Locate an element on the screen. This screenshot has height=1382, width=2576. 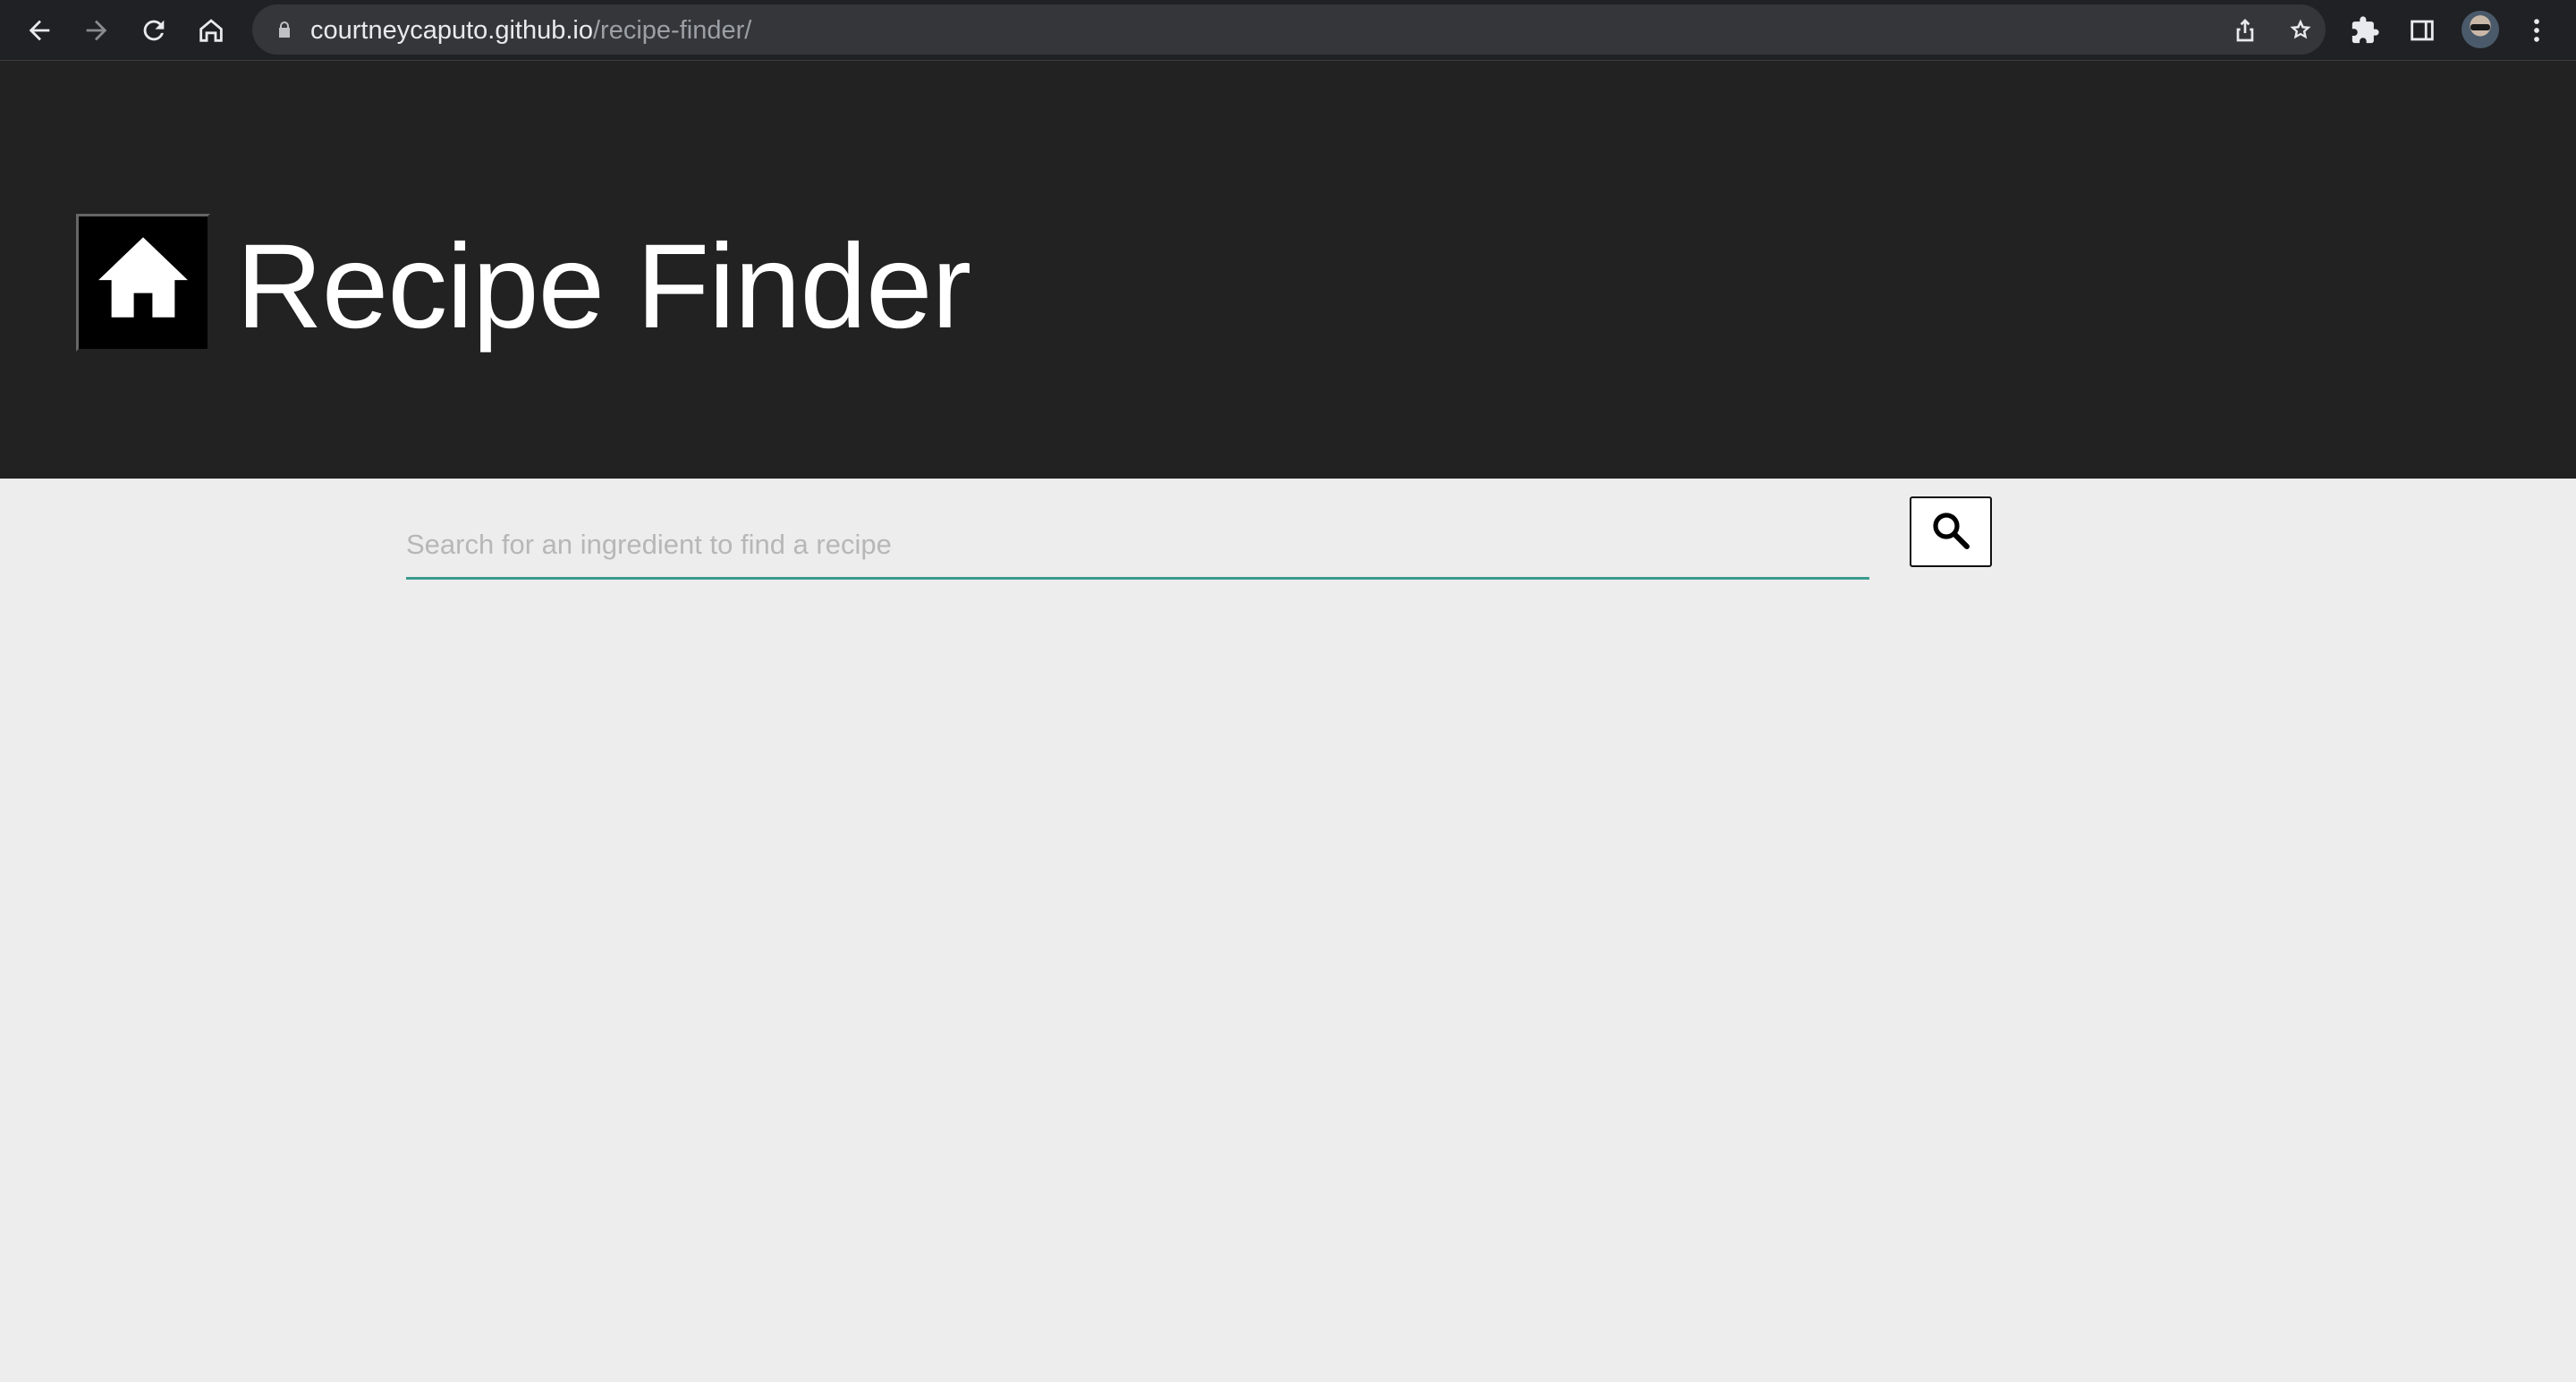
side-panel-button is located at coordinates (2422, 31).